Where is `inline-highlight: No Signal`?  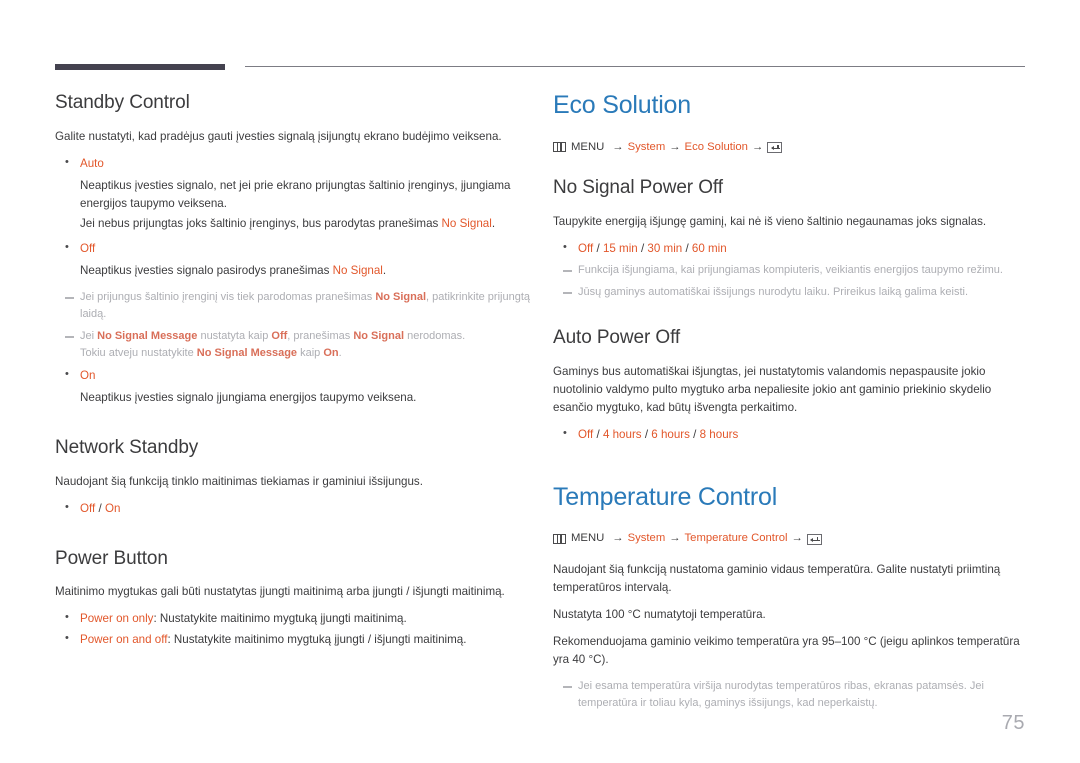
inline-highlight: No Signal is located at coordinates (466, 223).